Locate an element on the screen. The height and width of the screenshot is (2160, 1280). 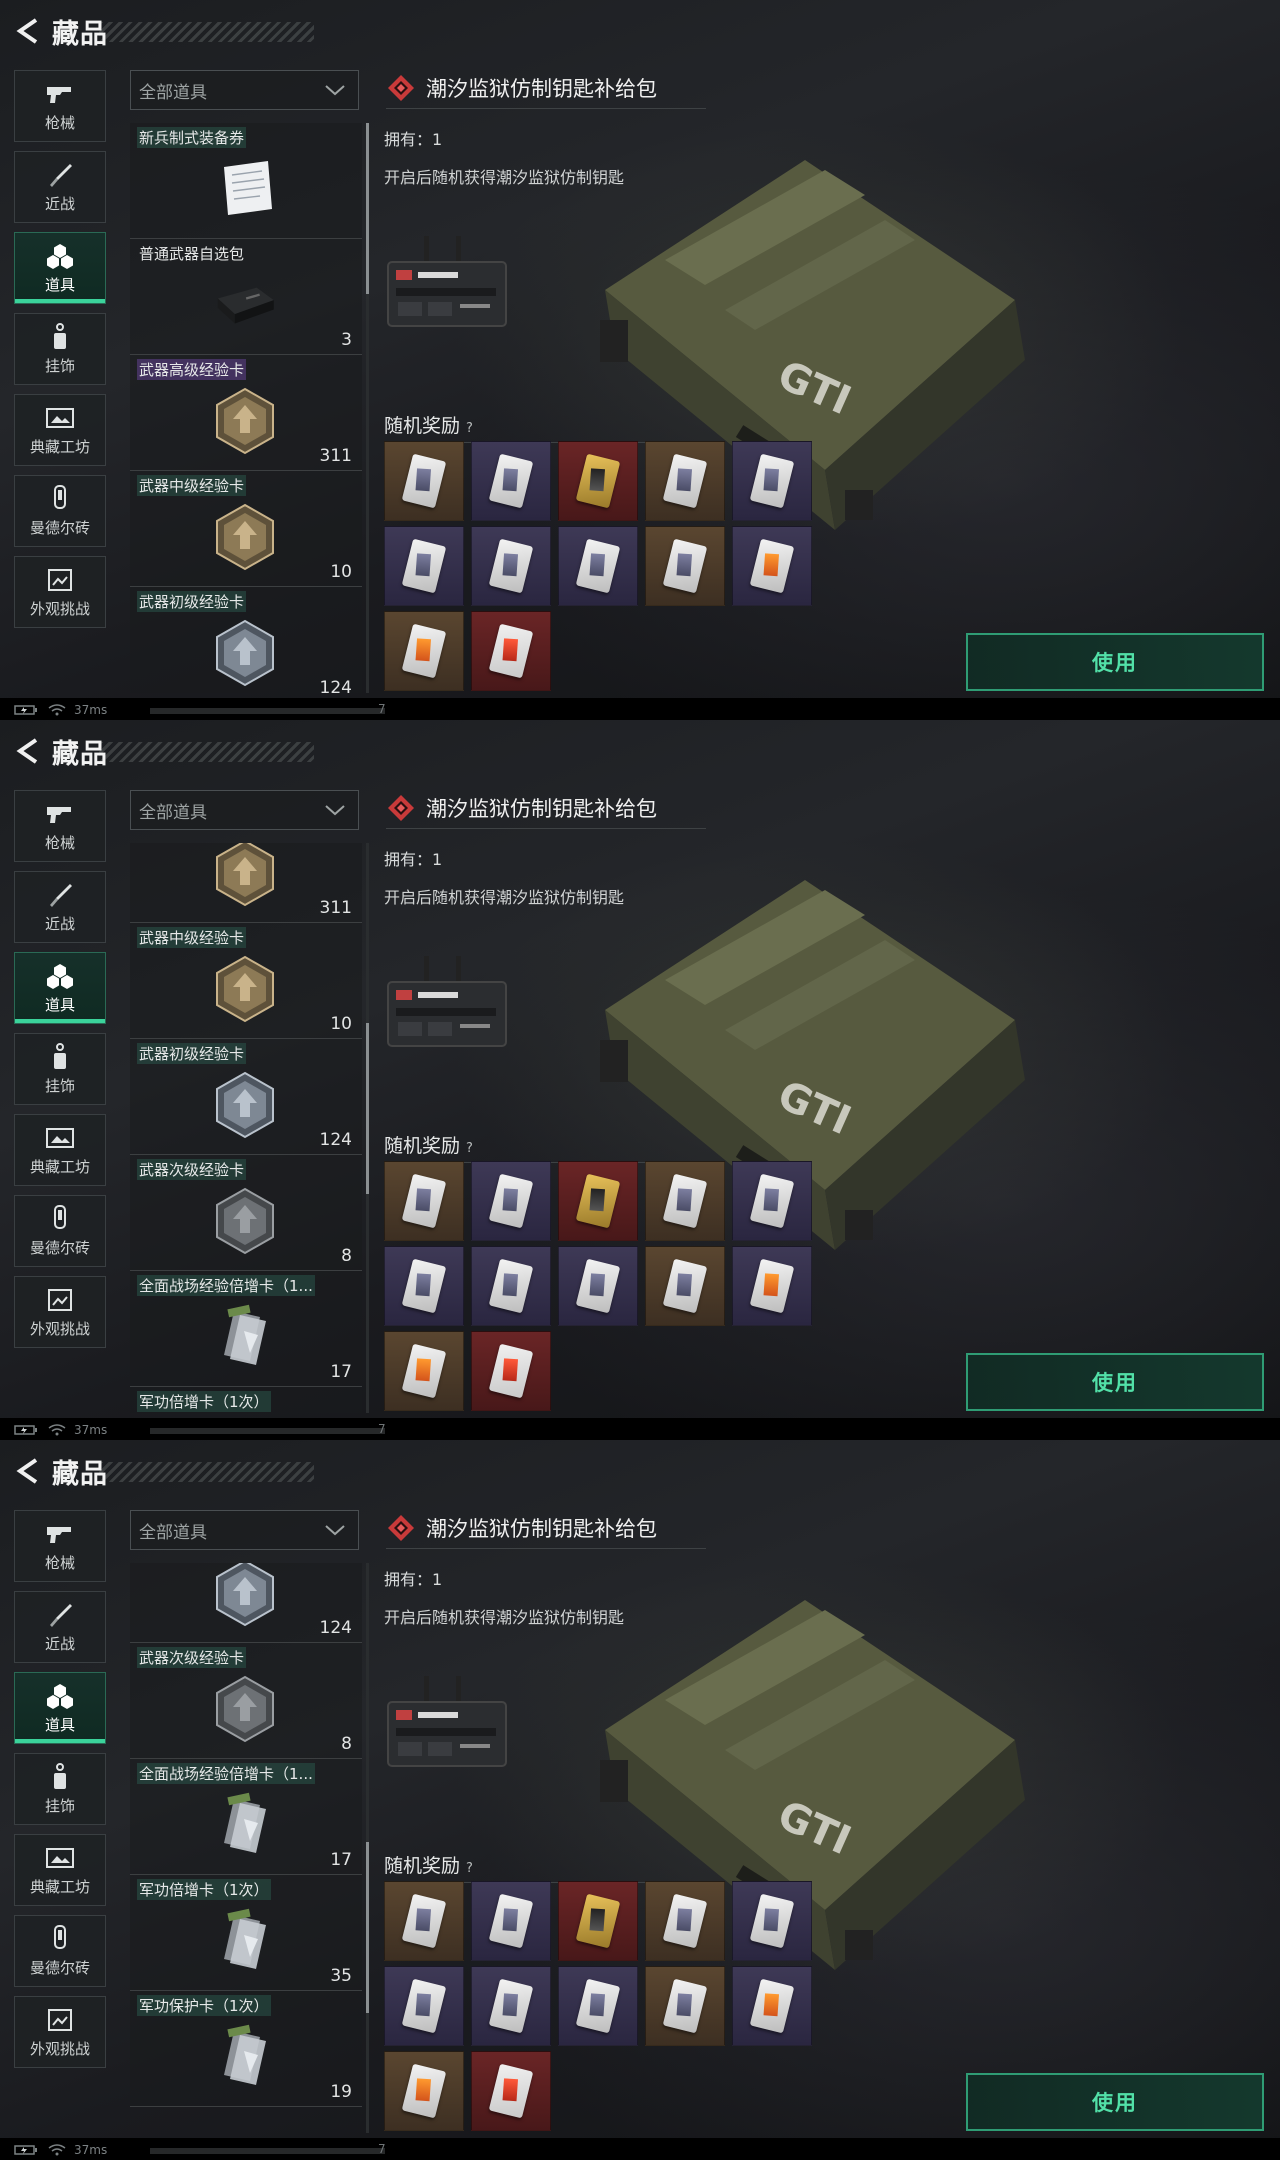
item-name: 武器初级经验卡 is located at coordinates (192, 601).